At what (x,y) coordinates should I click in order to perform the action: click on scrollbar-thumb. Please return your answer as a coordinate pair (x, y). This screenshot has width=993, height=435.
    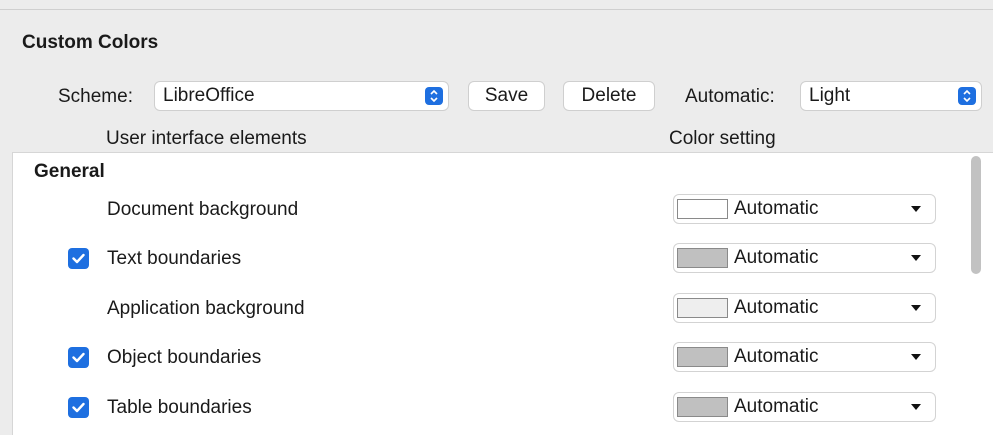
    Looking at the image, I should click on (976, 215).